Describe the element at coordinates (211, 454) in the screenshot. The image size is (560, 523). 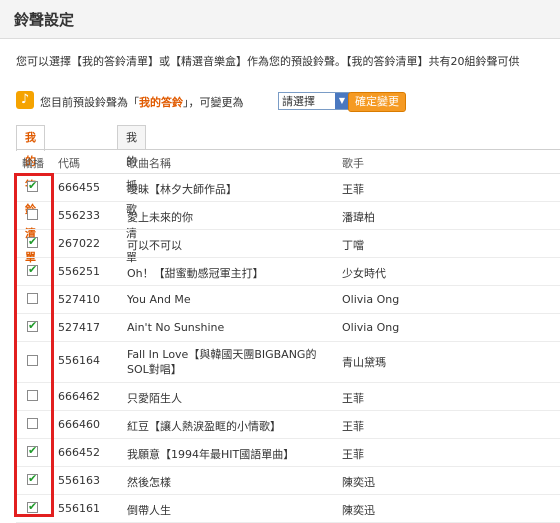
I see `song-name: 我願意【1994年最HIT國語單曲】` at that location.